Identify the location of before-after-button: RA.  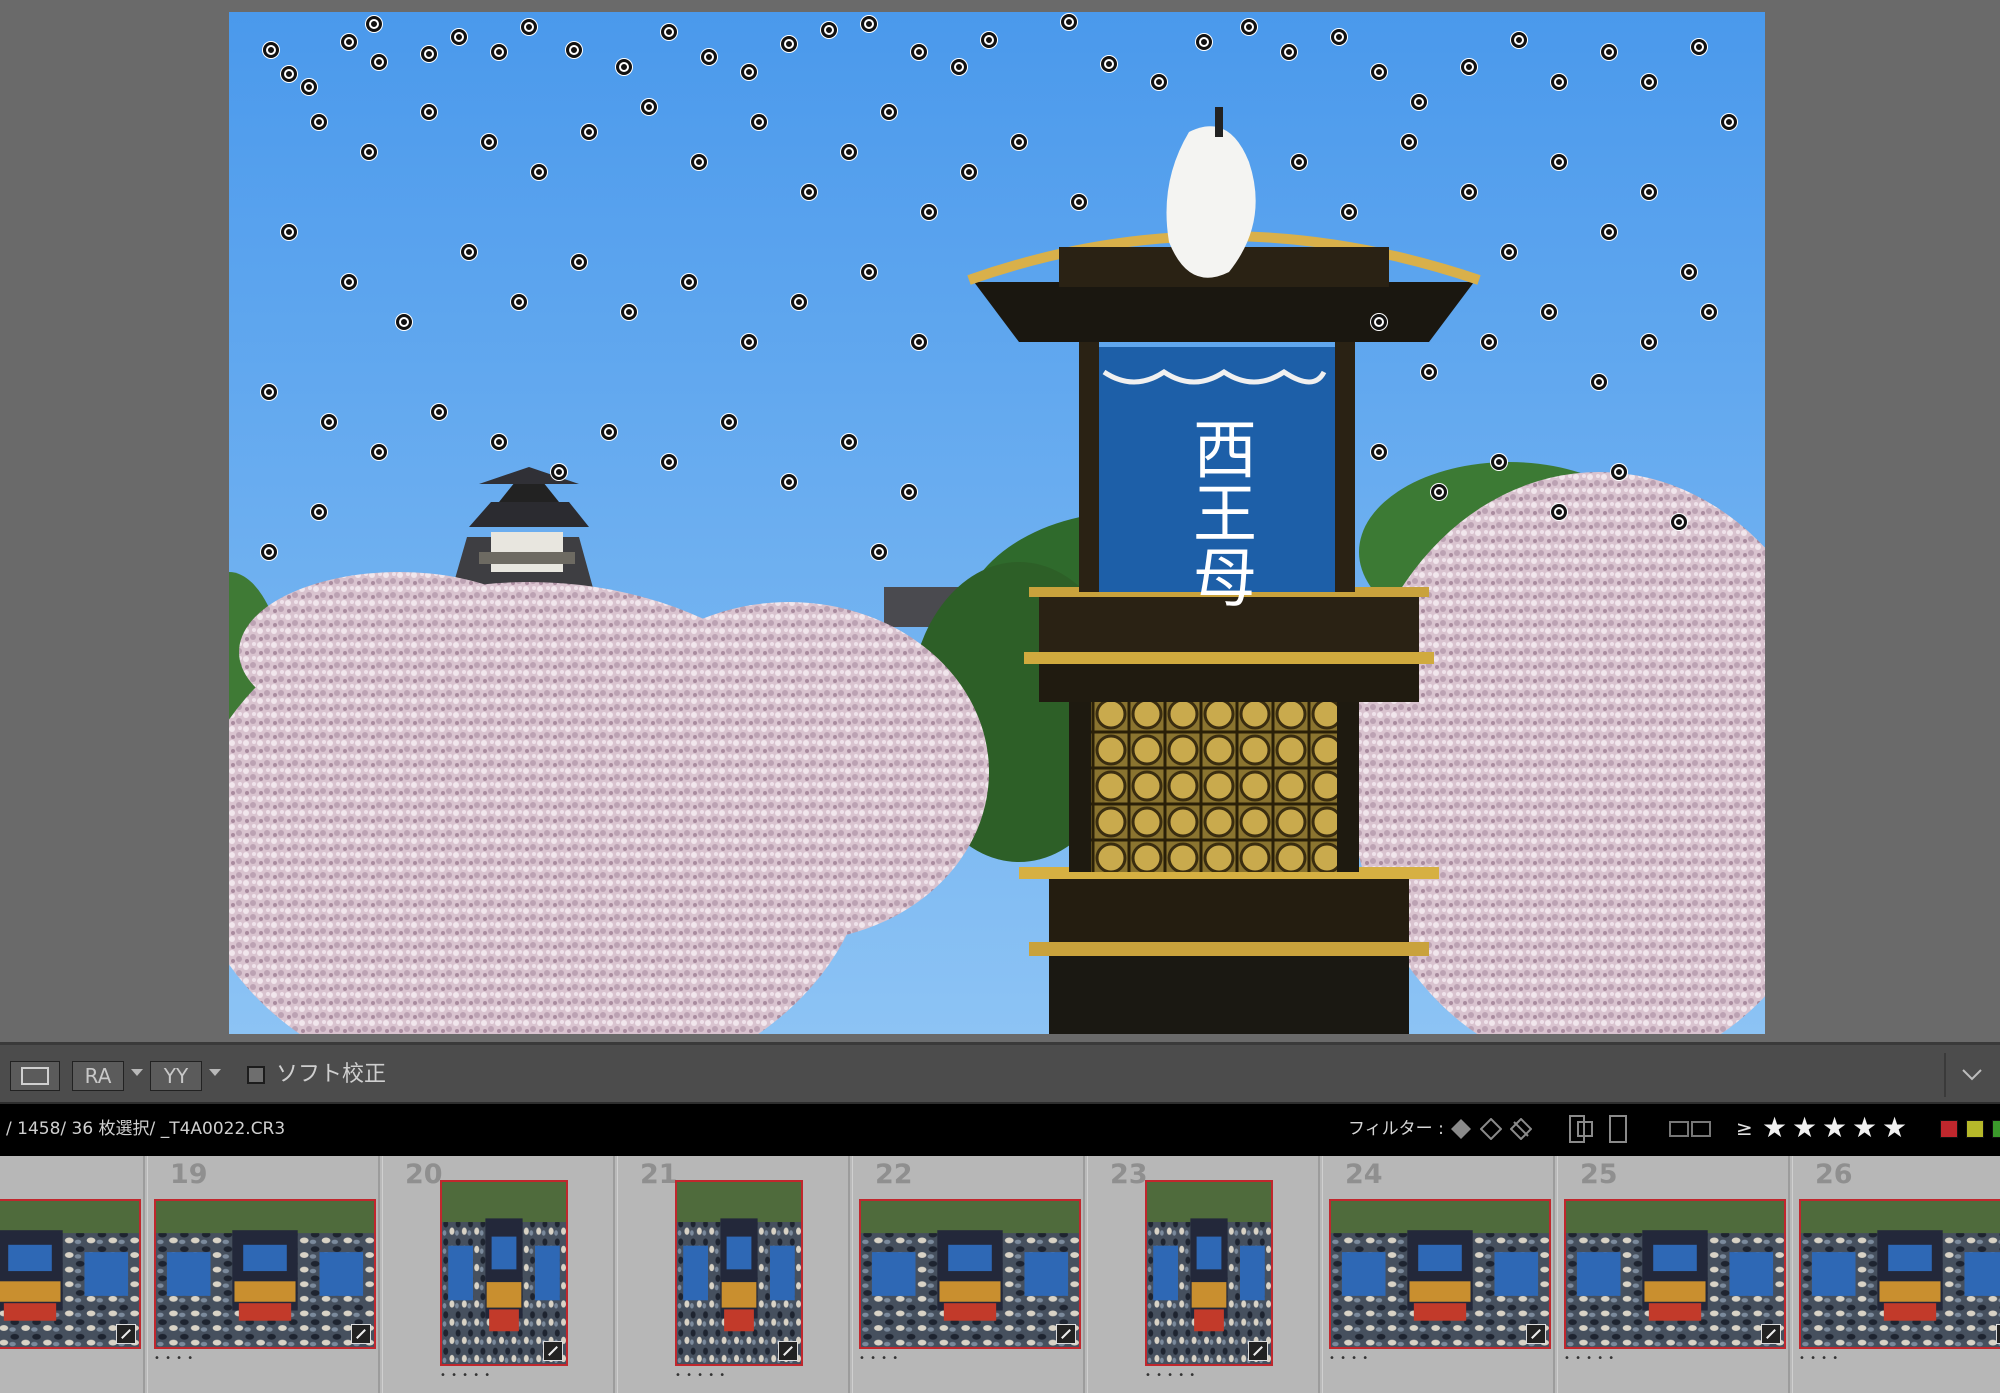
(98, 1076).